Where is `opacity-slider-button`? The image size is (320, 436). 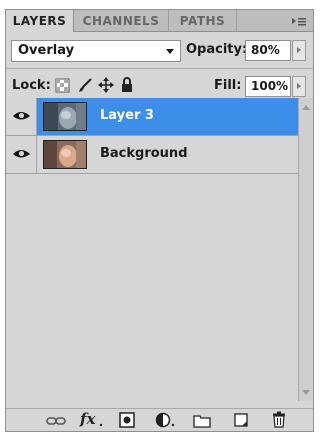
opacity-slider-button is located at coordinates (299, 50).